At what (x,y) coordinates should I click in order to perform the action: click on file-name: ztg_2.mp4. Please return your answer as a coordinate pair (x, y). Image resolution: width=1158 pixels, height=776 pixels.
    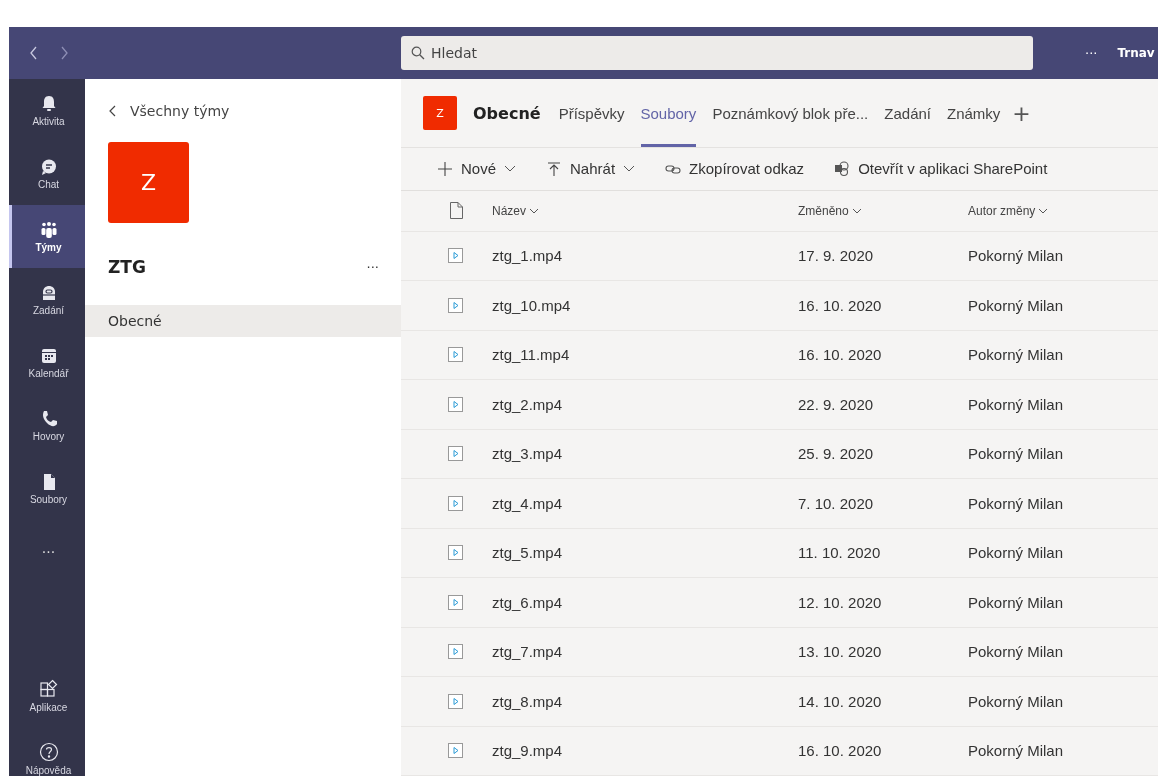
    Looking at the image, I should click on (528, 404).